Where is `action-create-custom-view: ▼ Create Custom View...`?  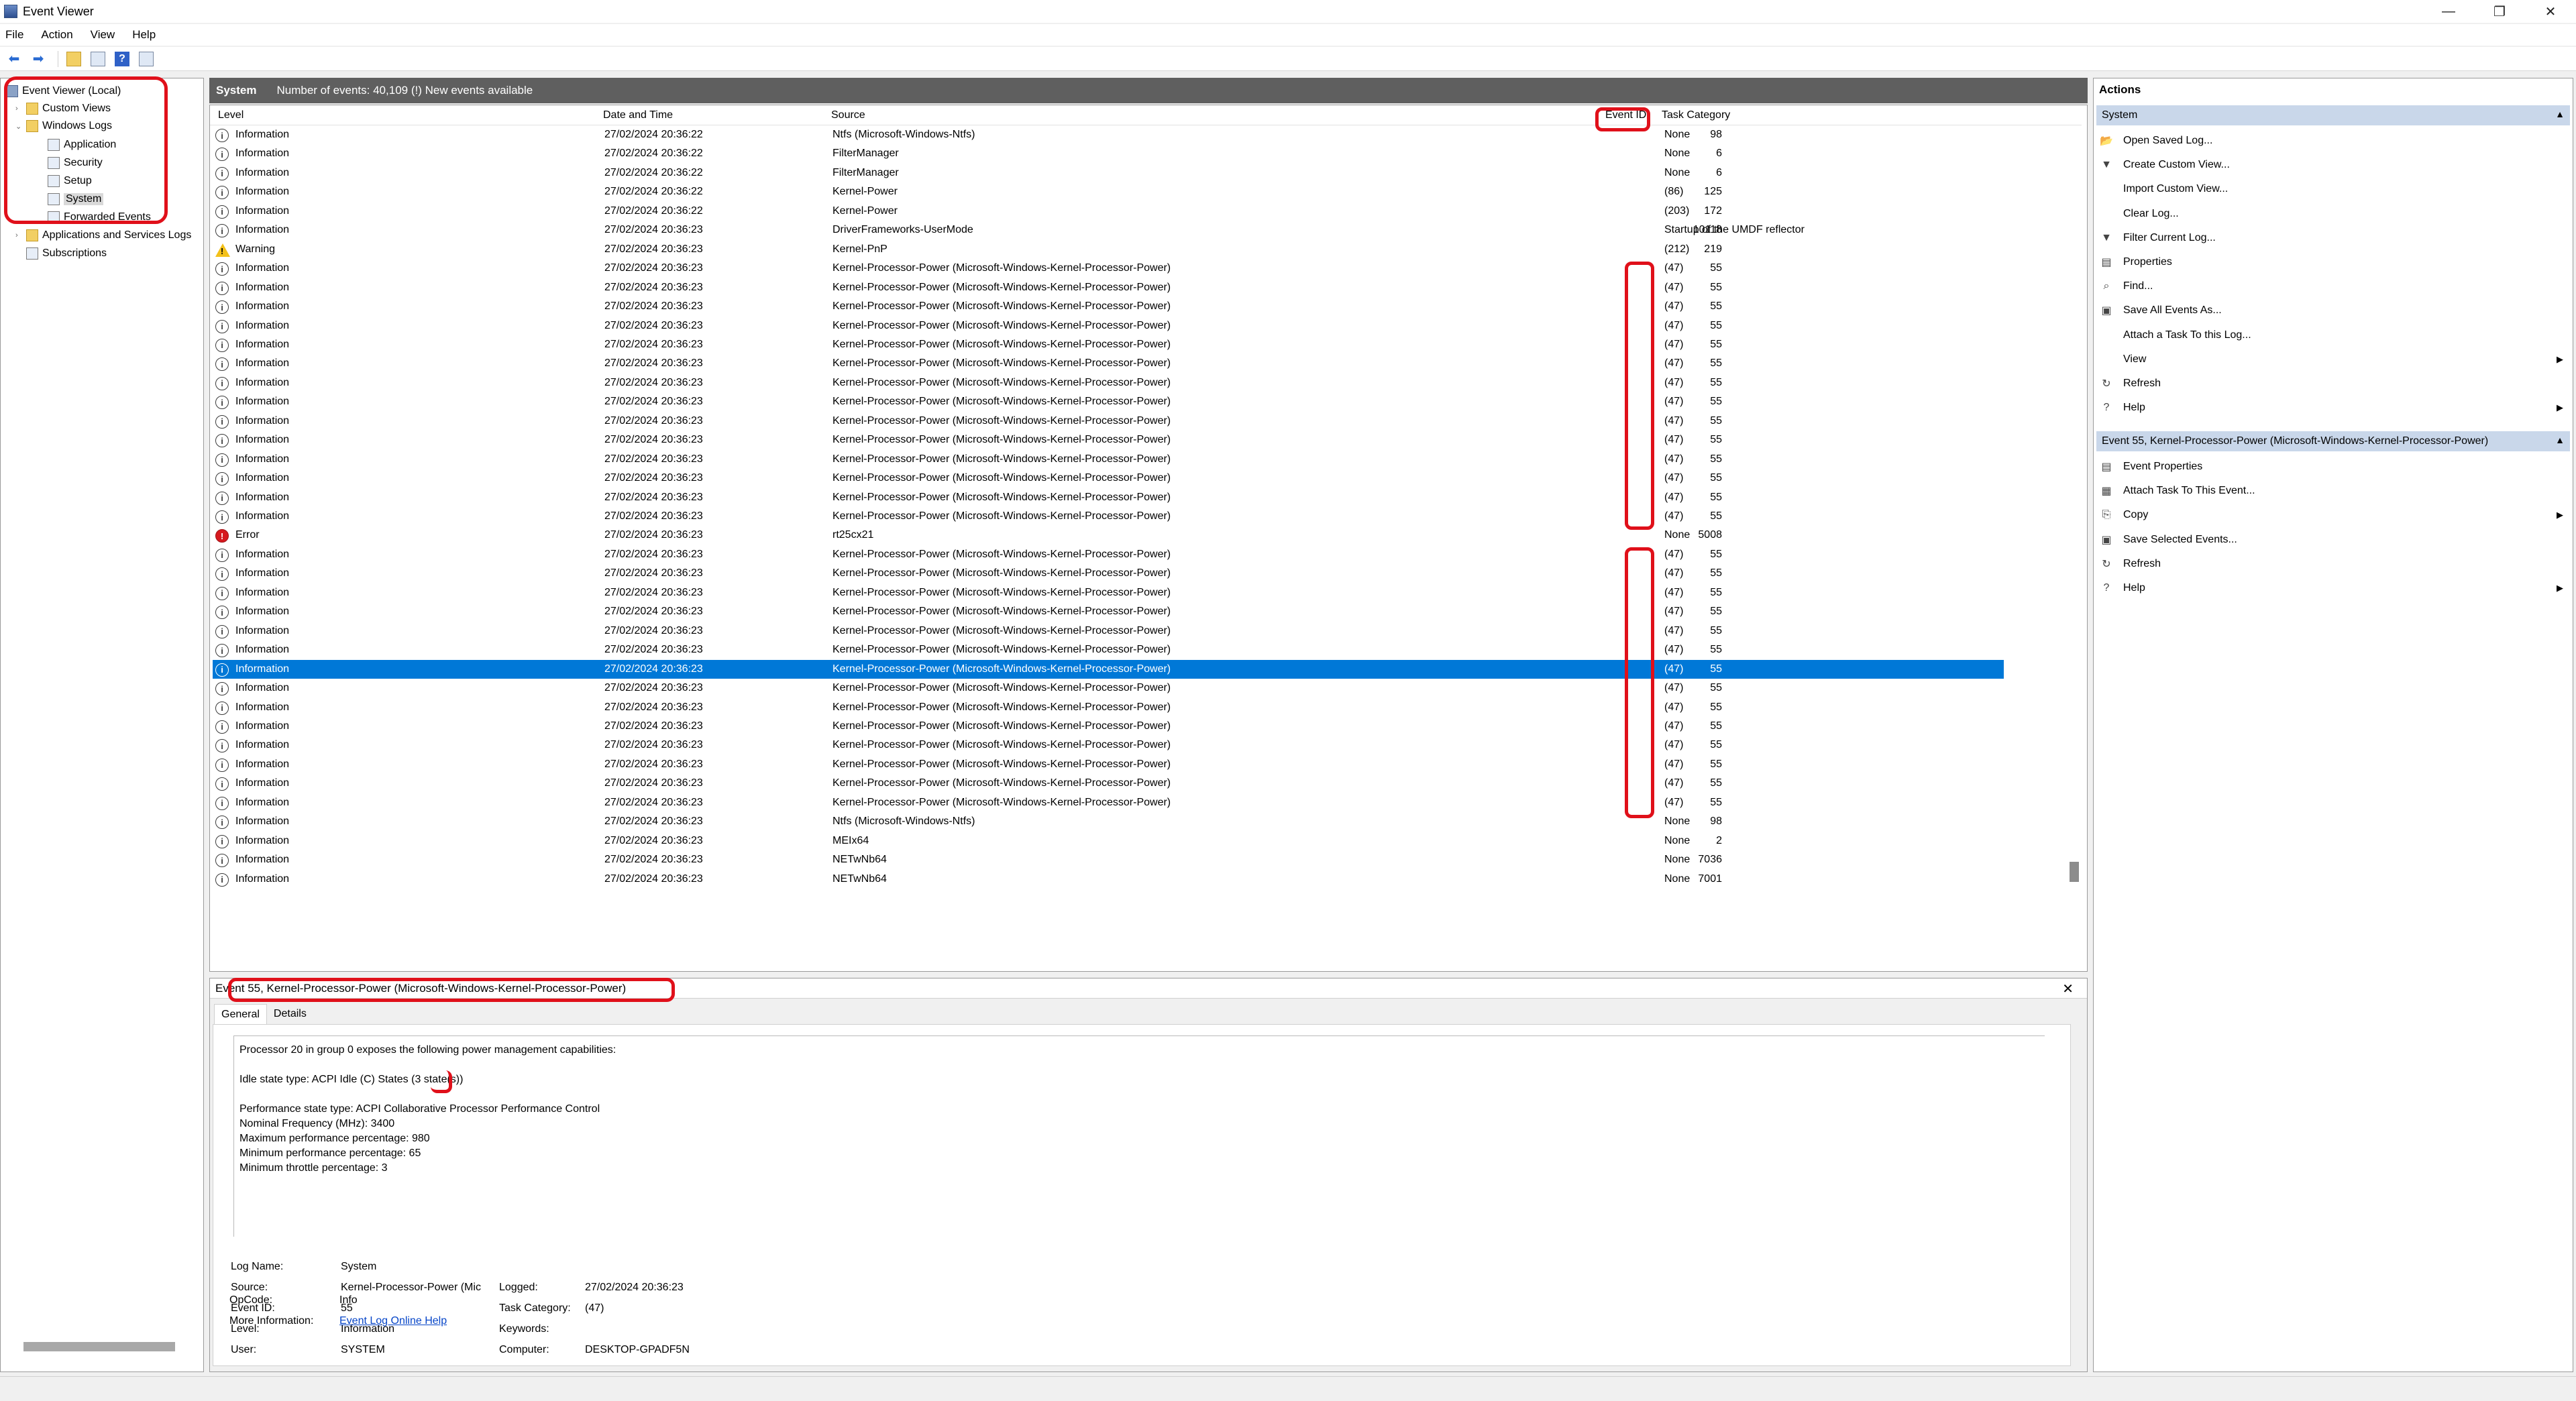
action-create-custom-view: ▼ Create Custom View... is located at coordinates (2334, 165).